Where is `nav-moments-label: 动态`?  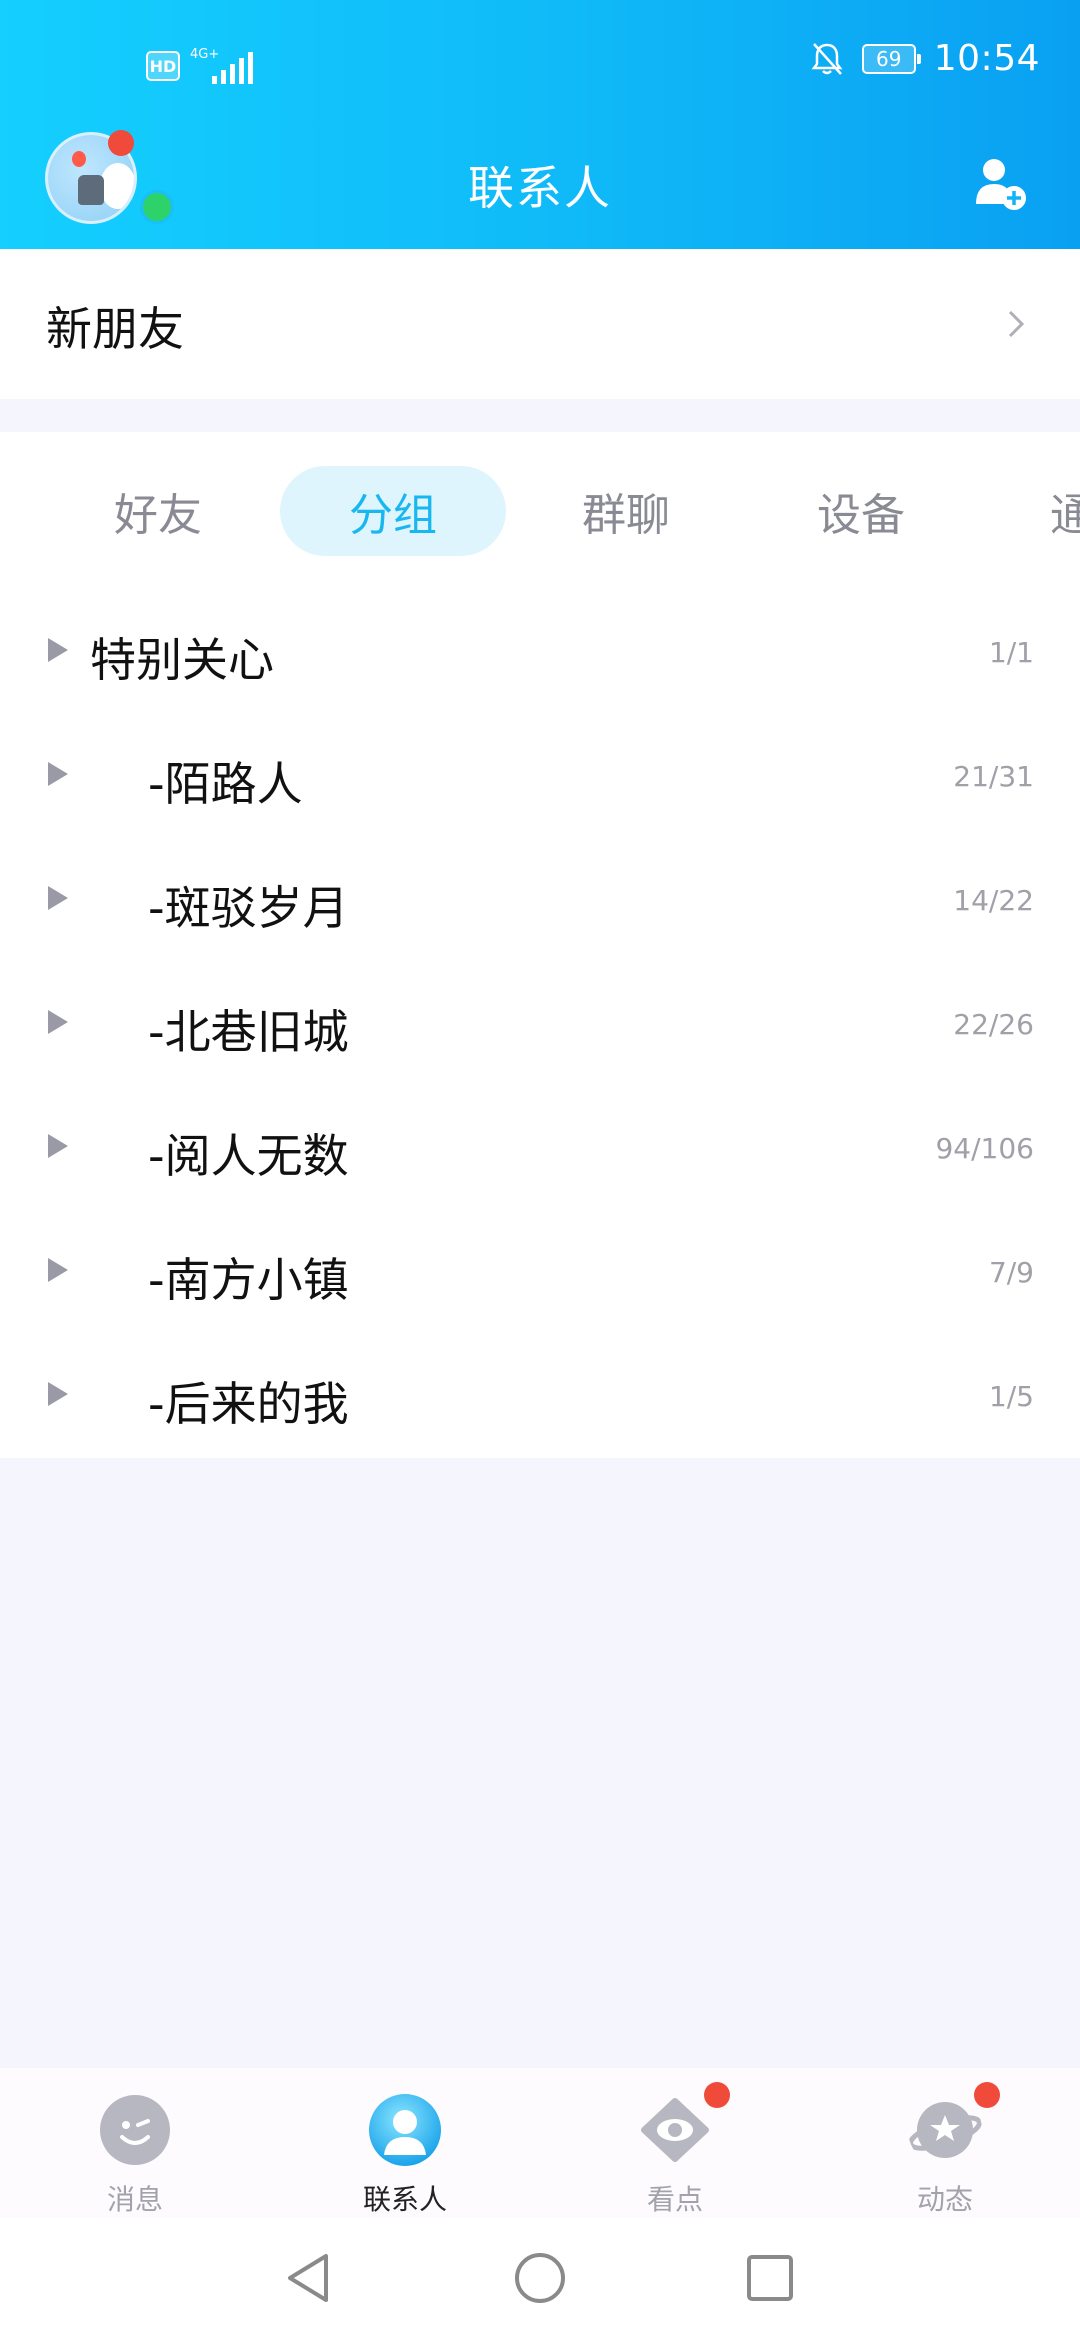 nav-moments-label: 动态 is located at coordinates (944, 2199).